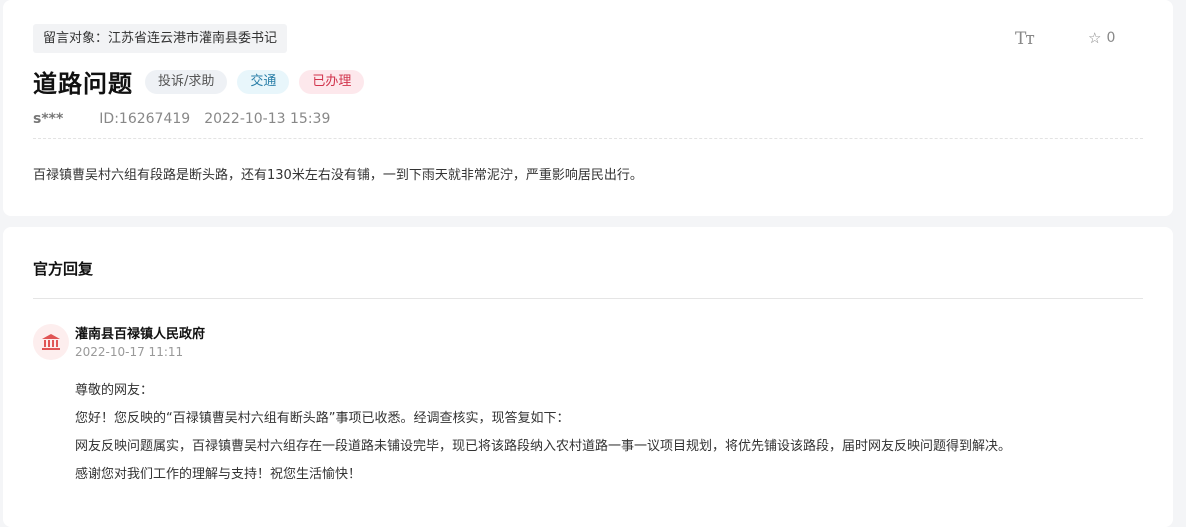 This screenshot has height=527, width=1186. What do you see at coordinates (83, 84) in the screenshot?
I see `message-title: 道路问题` at bounding box center [83, 84].